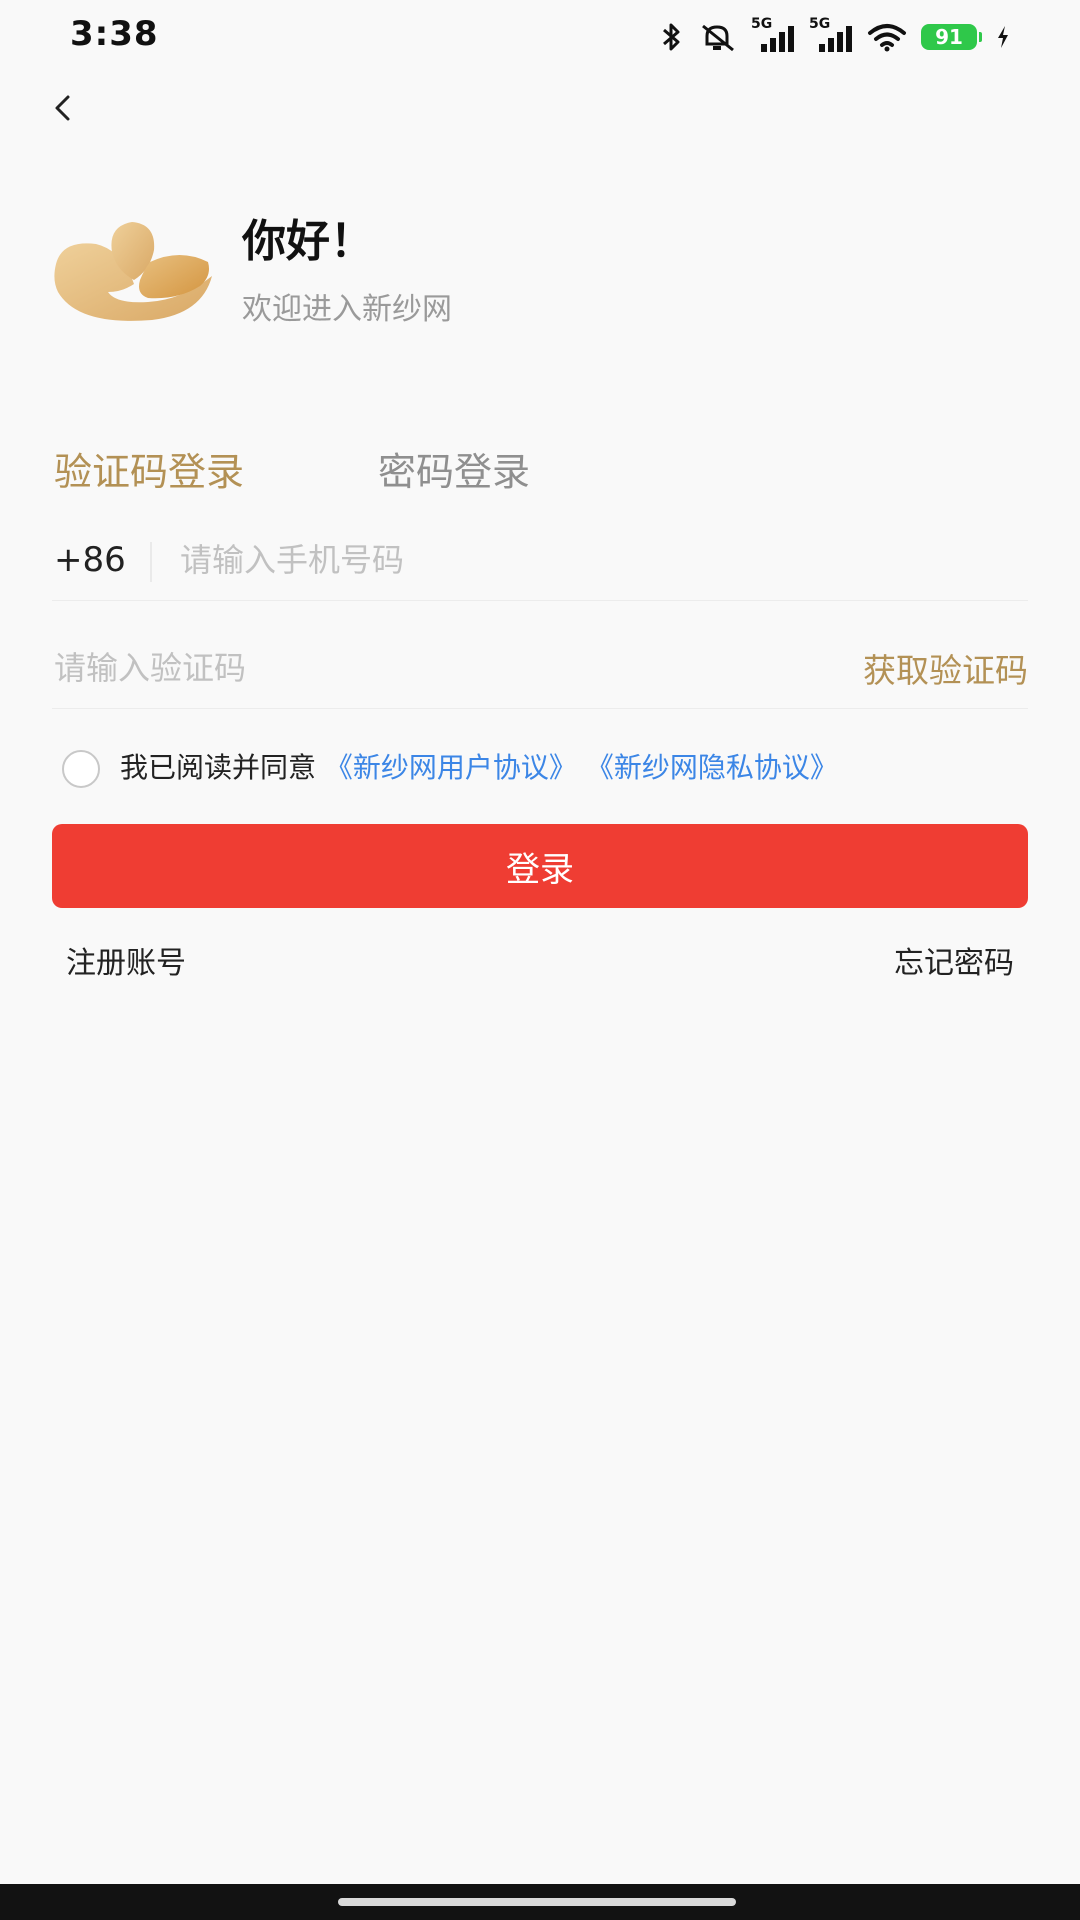 This screenshot has height=1920, width=1080. What do you see at coordinates (151, 562) in the screenshot?
I see `divider` at bounding box center [151, 562].